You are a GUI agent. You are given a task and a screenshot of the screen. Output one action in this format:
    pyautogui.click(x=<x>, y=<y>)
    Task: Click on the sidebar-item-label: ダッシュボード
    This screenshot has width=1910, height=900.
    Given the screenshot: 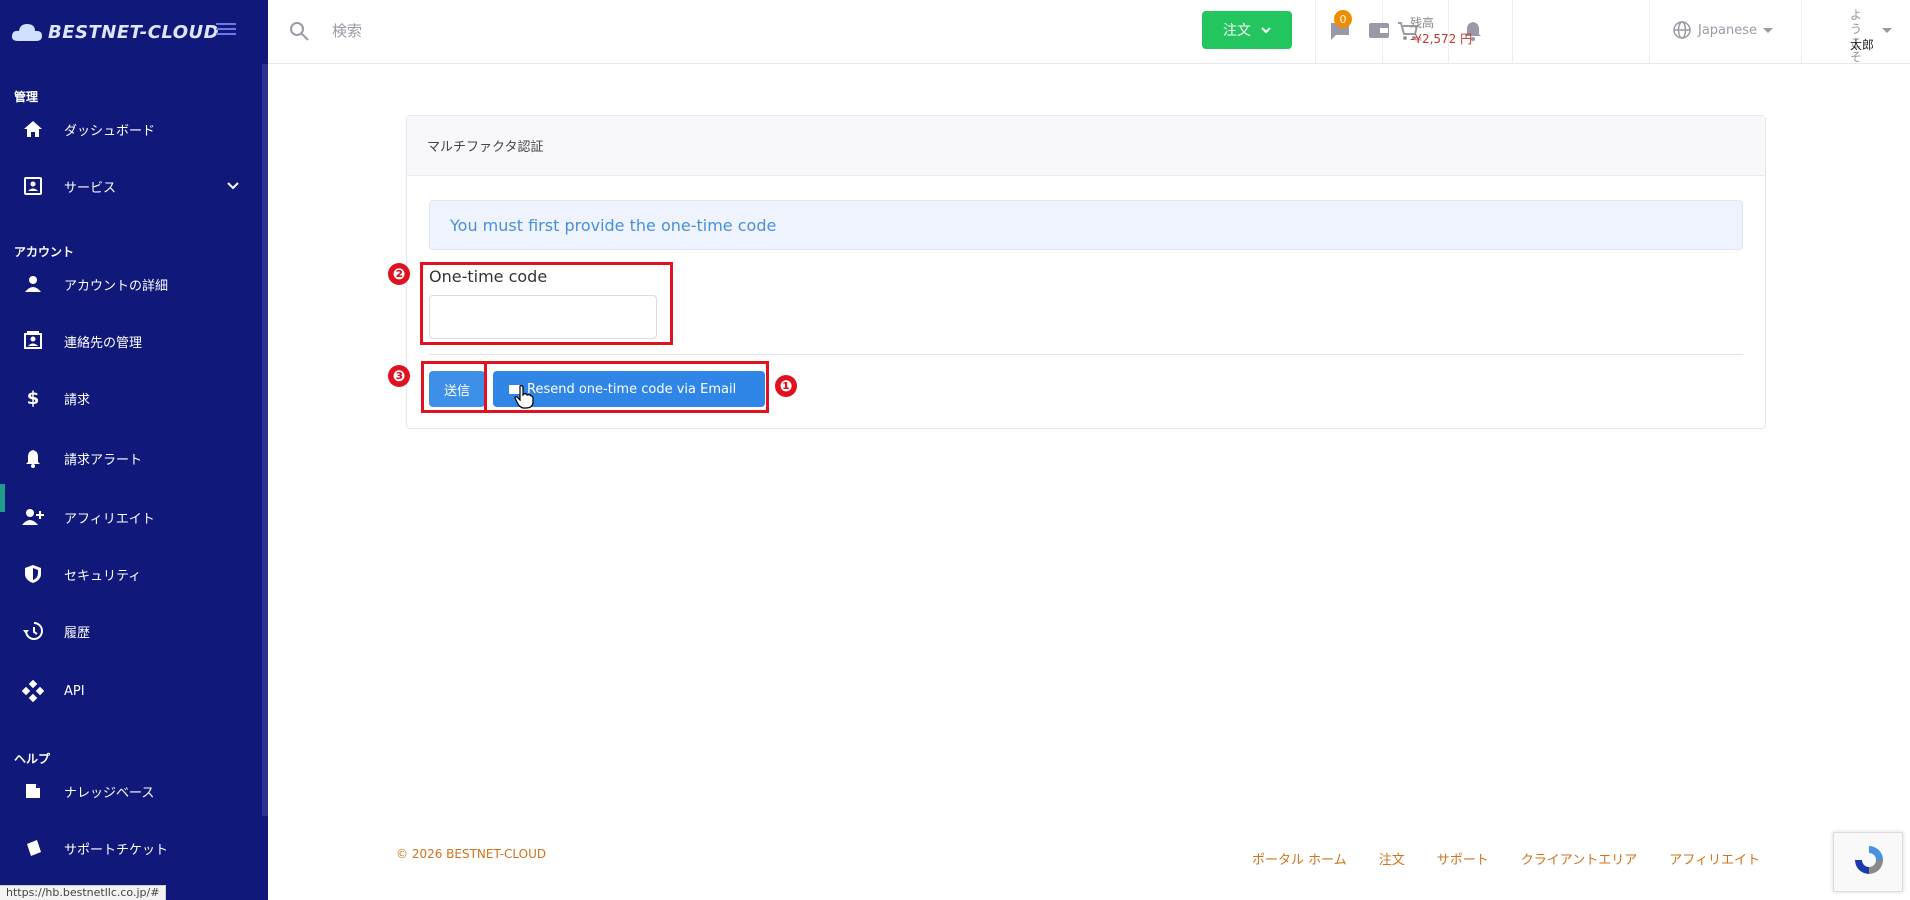 What is the action you would take?
    pyautogui.click(x=110, y=131)
    